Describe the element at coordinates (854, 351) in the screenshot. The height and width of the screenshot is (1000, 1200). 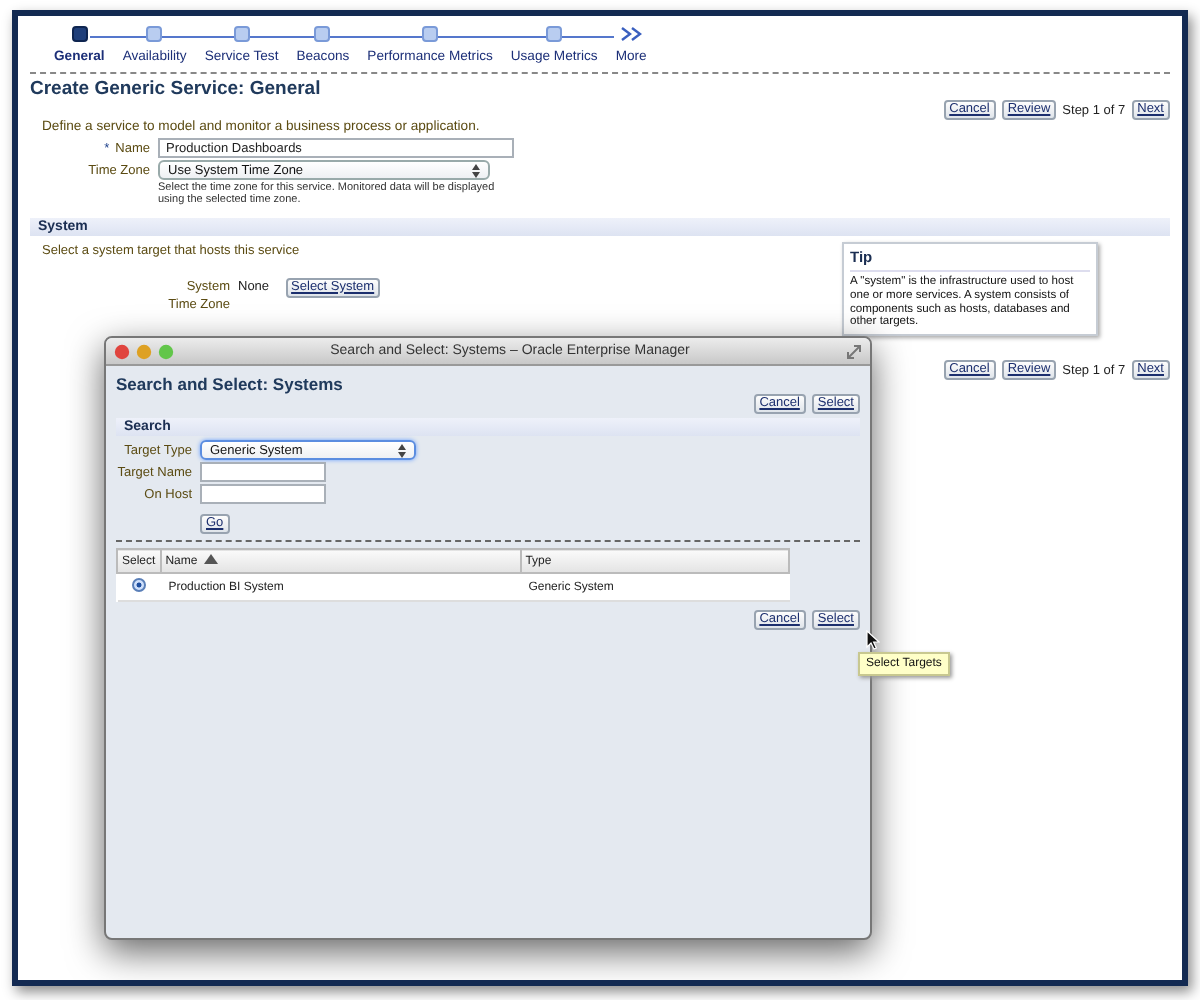
I see `resize-icon` at that location.